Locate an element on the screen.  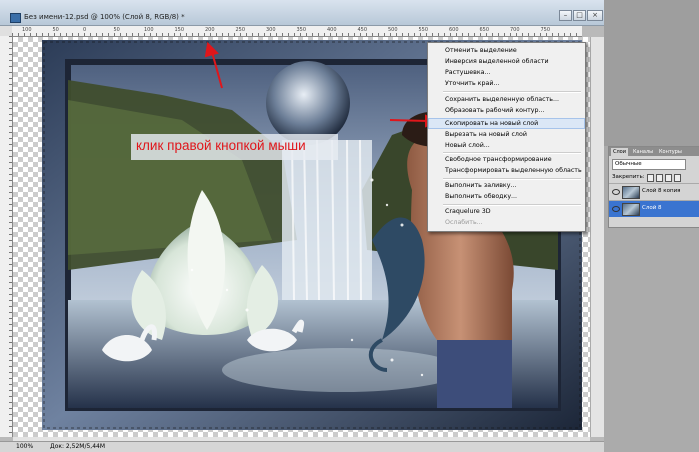
ruler-tick-label: 750 is located at coordinates (545, 30).